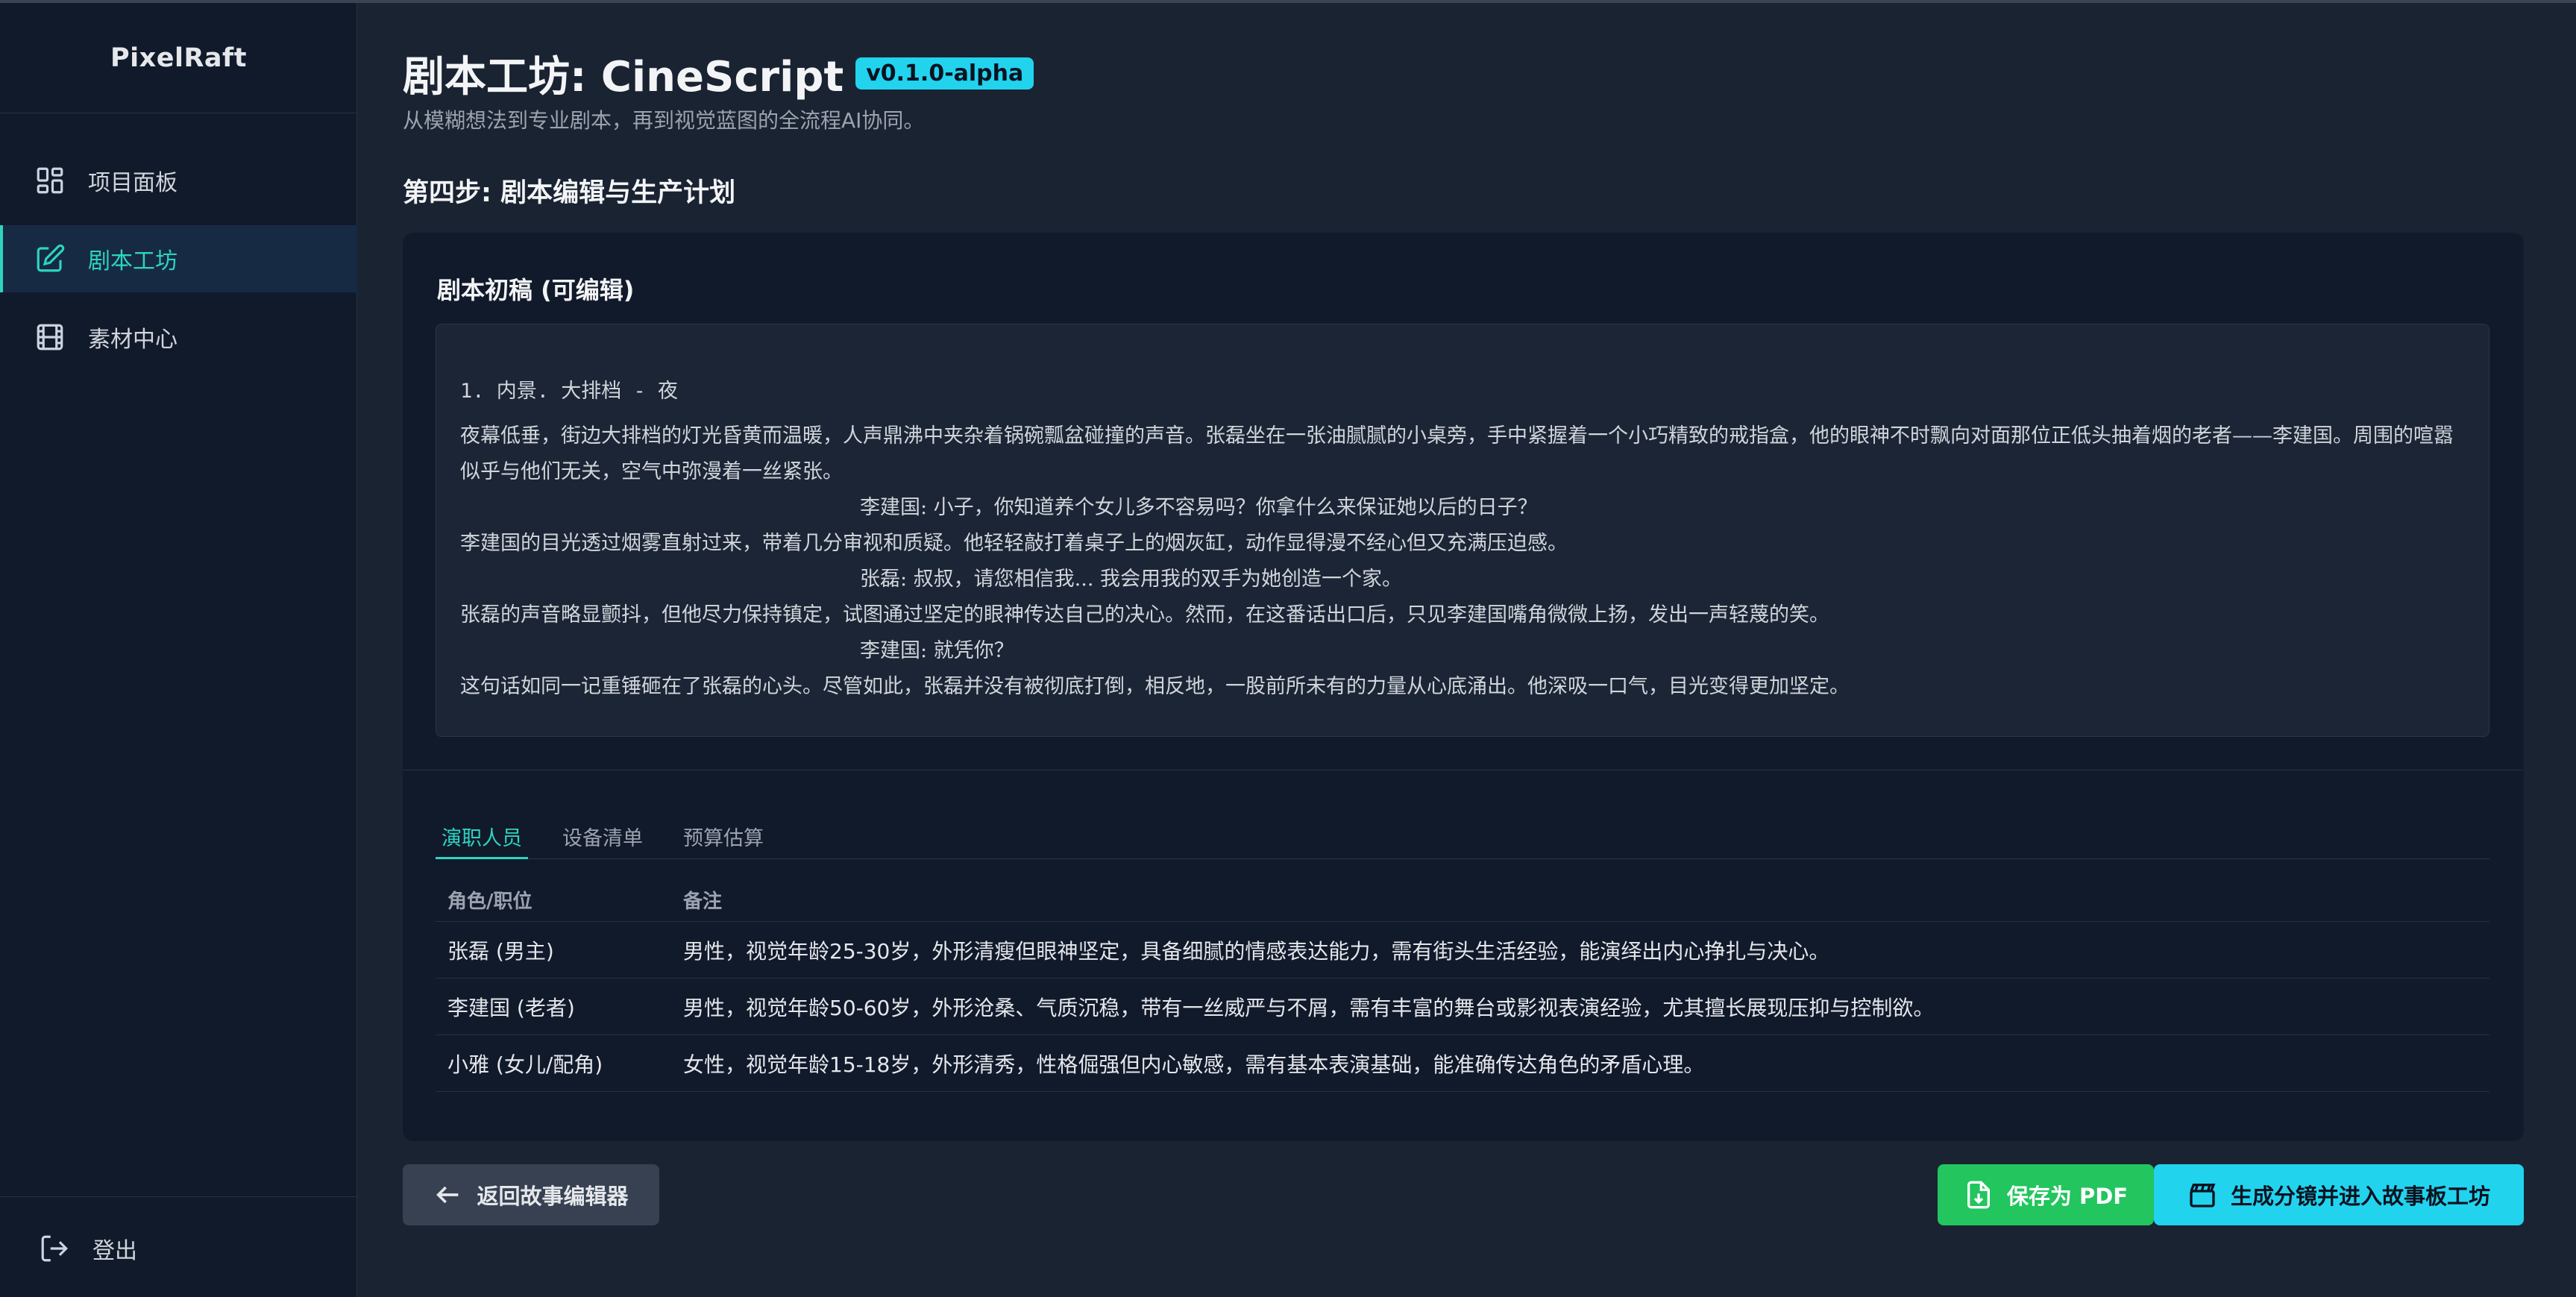 The height and width of the screenshot is (1297, 2576). Describe the element at coordinates (553, 1196) in the screenshot. I see `back-button-label: 返回故事编辑器` at that location.